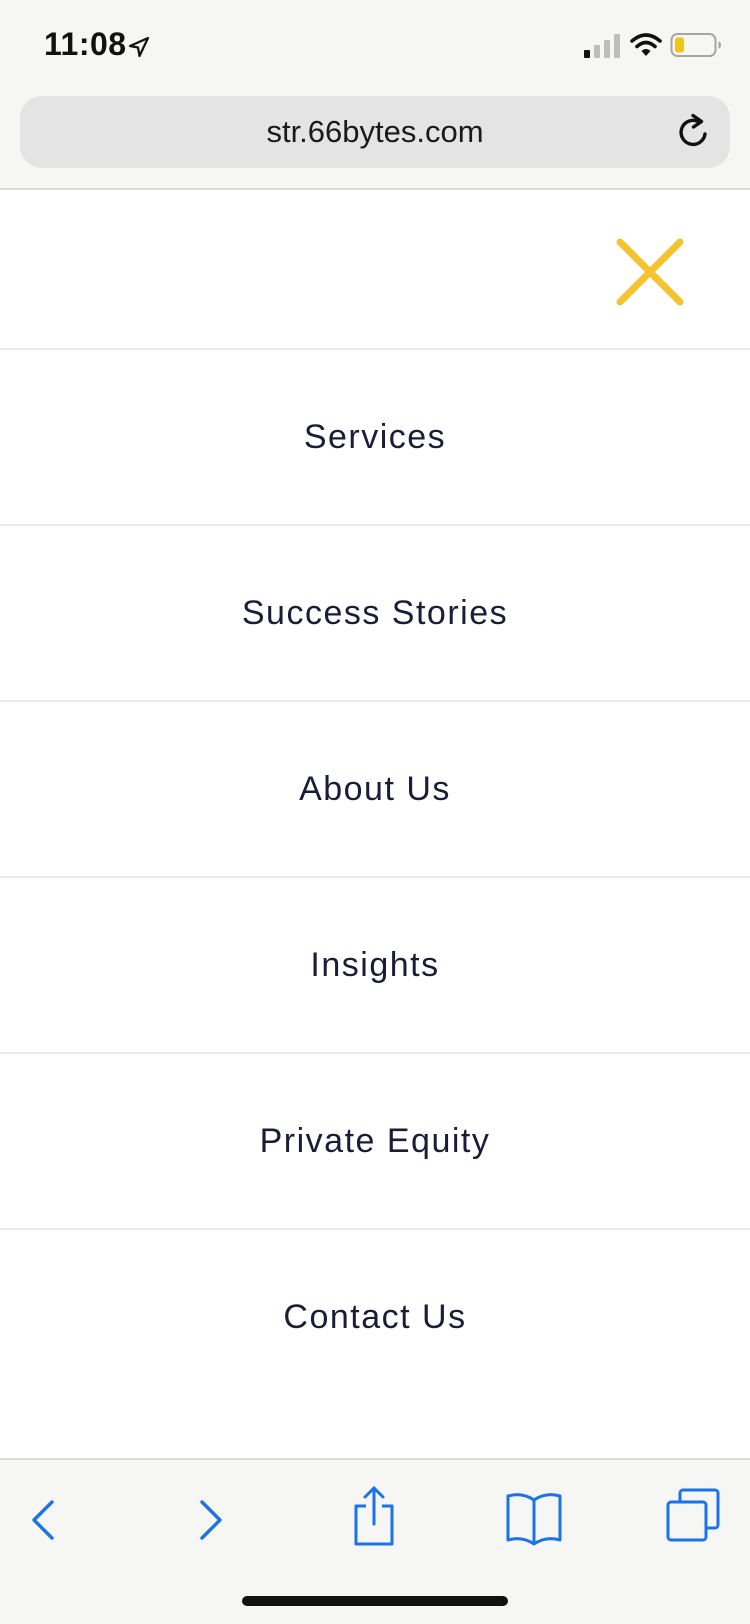 This screenshot has height=1624, width=750. Describe the element at coordinates (85, 44) in the screenshot. I see `status-time: 11:08` at that location.